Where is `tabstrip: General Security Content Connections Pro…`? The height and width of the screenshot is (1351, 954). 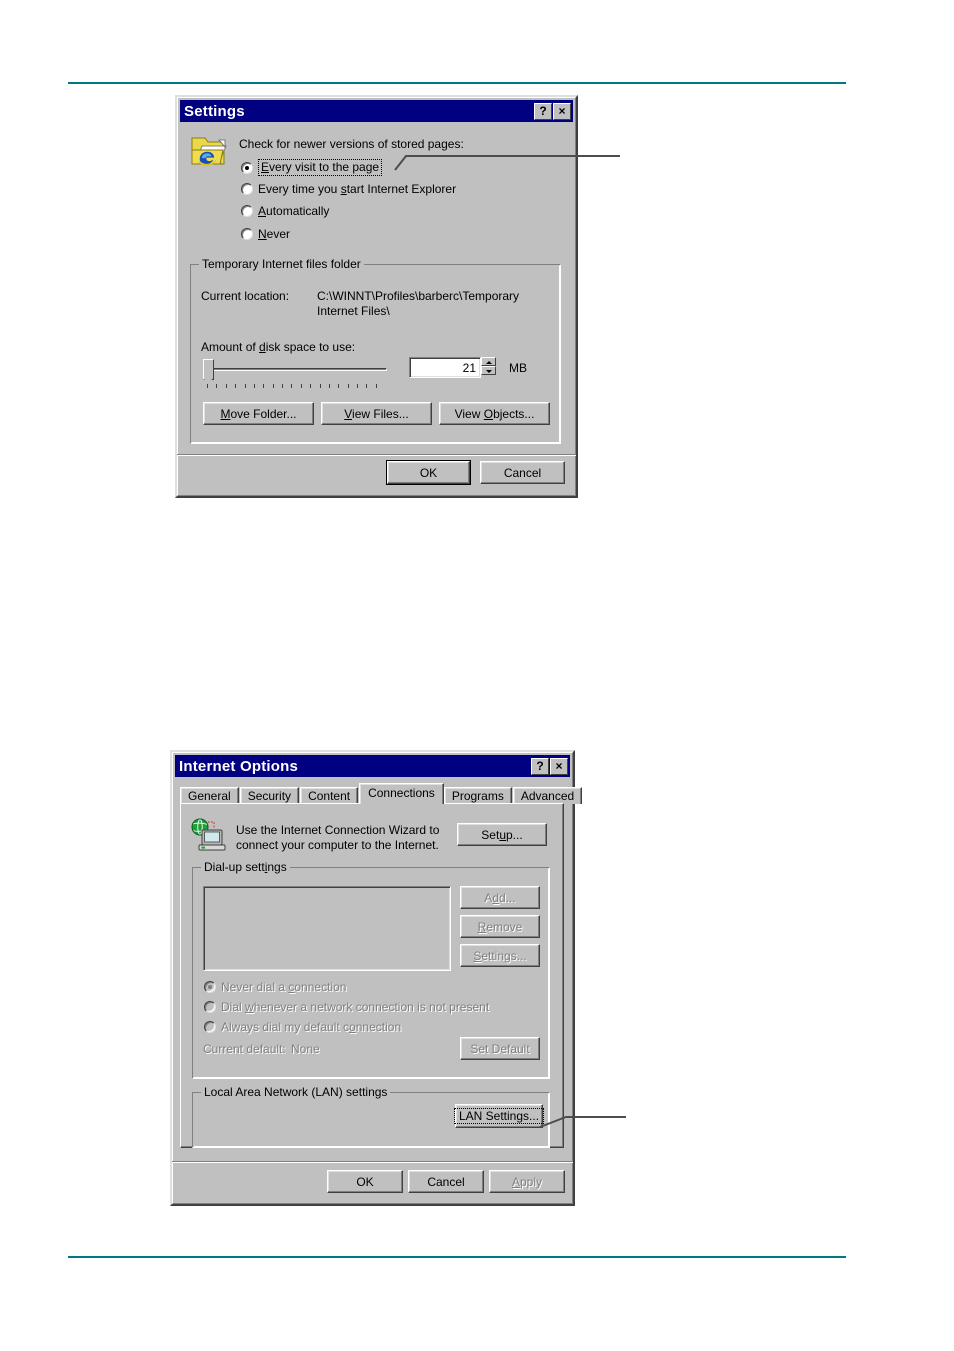
tabstrip: General Security Content Connections Pro… is located at coordinates (381, 793).